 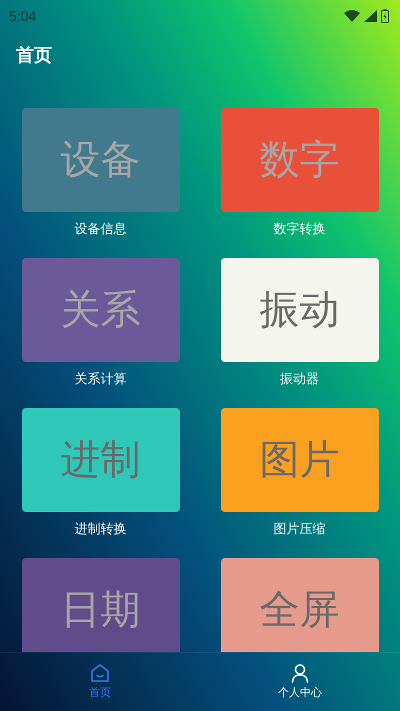 What do you see at coordinates (100, 230) in the screenshot?
I see `tile-label: 设备信息` at bounding box center [100, 230].